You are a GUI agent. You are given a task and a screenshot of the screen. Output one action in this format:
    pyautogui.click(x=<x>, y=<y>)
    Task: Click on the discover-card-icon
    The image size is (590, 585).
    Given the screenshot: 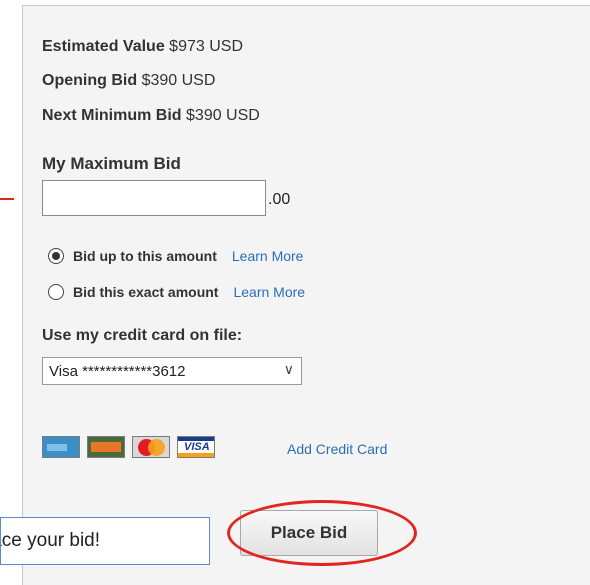 What is the action you would take?
    pyautogui.click(x=106, y=447)
    